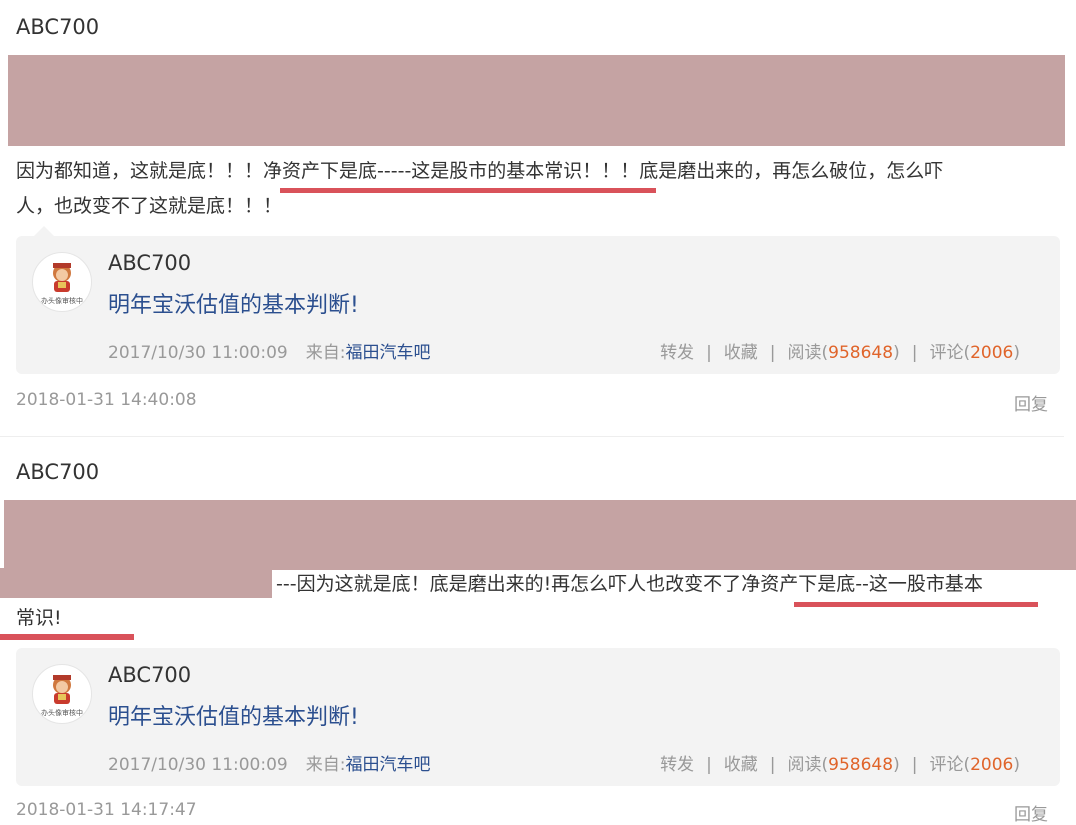 This screenshot has width=1076, height=825. What do you see at coordinates (509, 584) in the screenshot?
I see `comment-text-segment: ---因为这就是底！底是磨出来的!再怎么吓人也改变不了` at bounding box center [509, 584].